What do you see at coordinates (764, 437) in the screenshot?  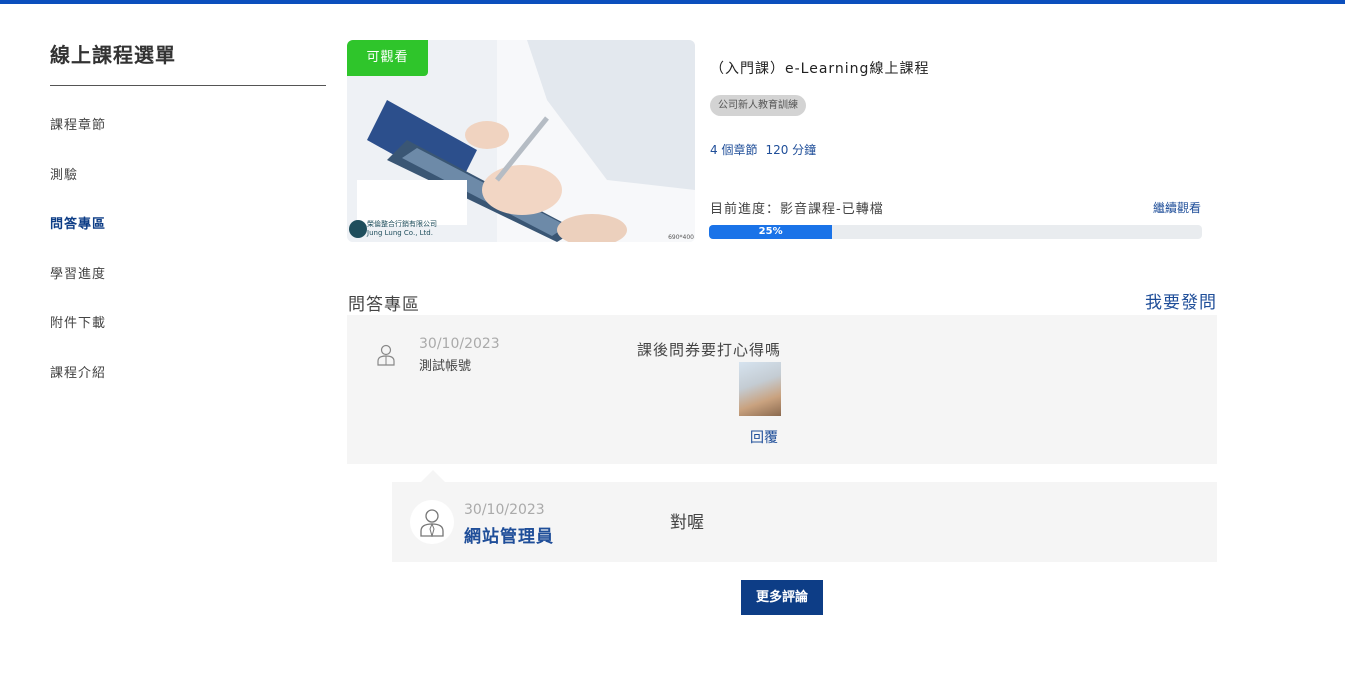 I see `reply-link: 回覆` at bounding box center [764, 437].